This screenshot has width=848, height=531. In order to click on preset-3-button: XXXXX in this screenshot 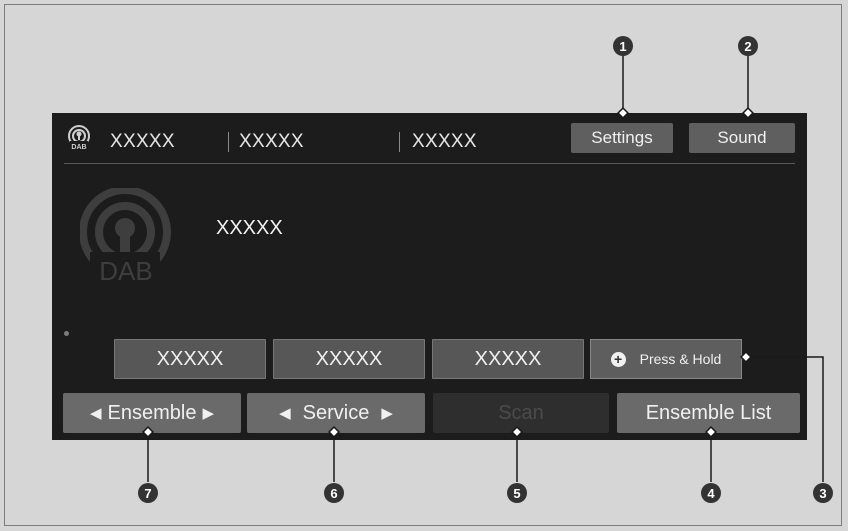, I will do `click(508, 359)`.